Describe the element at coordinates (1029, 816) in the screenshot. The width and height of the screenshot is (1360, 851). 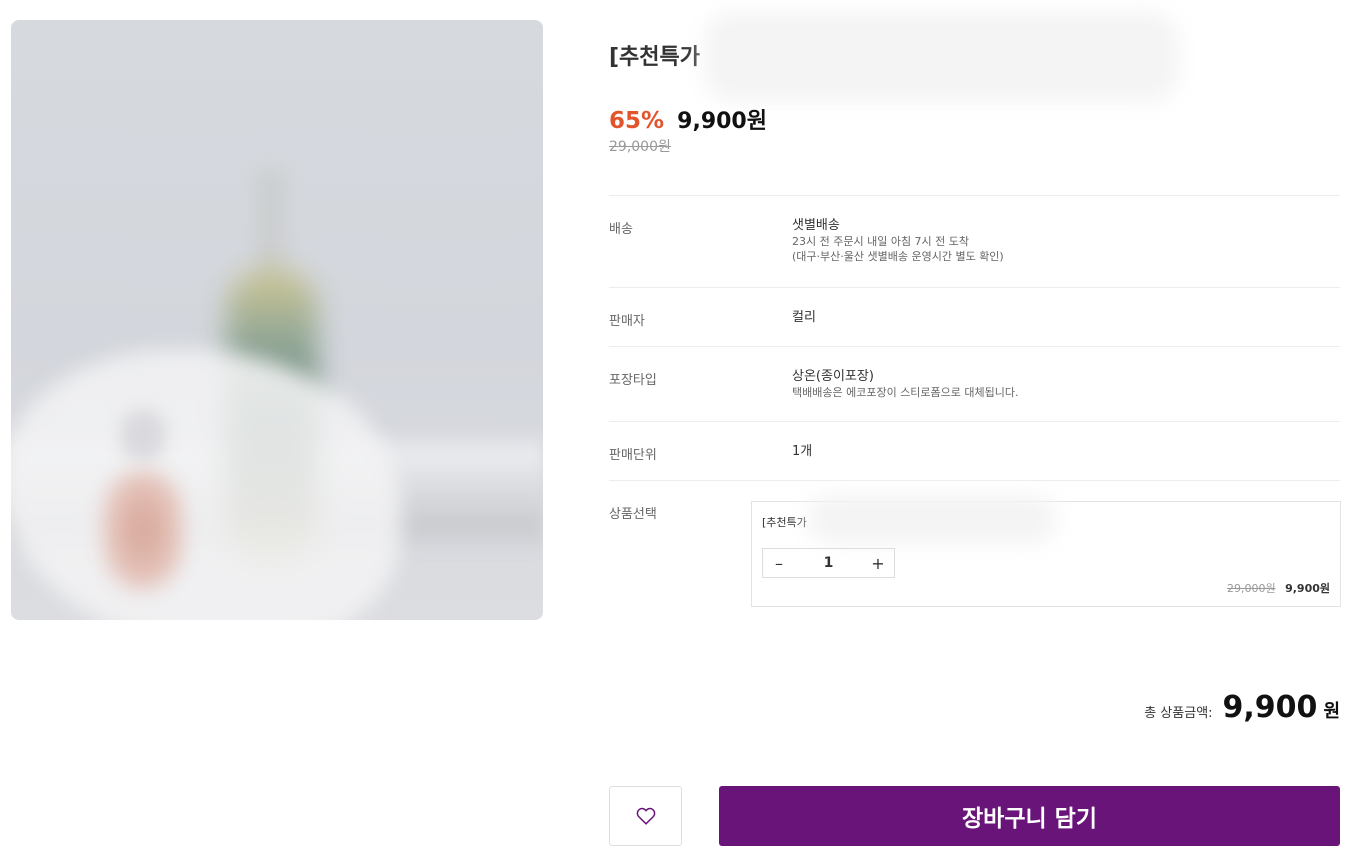
I see `add-to-cart-button: 장바구니 담기` at that location.